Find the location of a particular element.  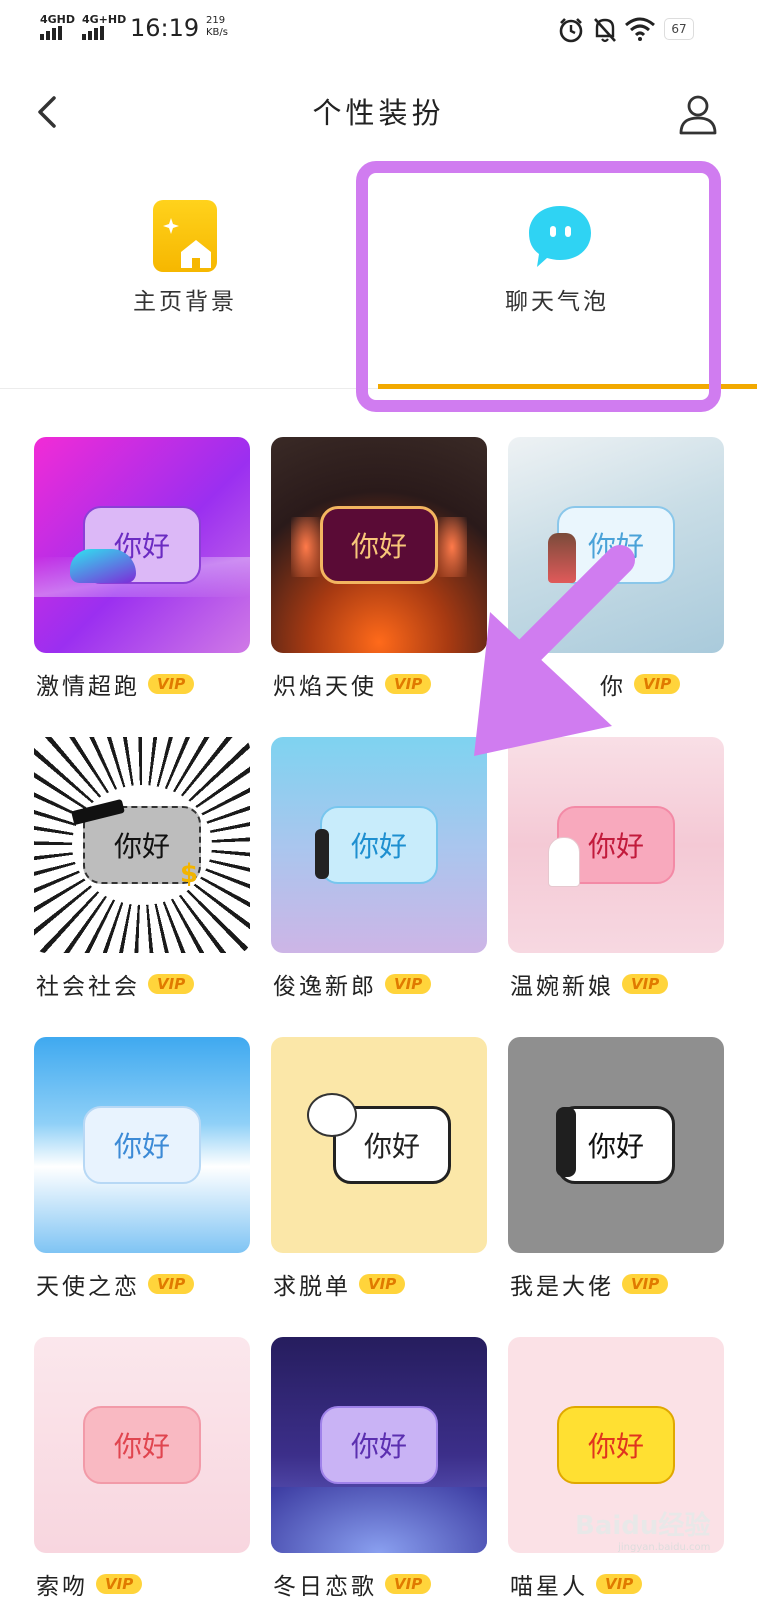

baidu-watermark: Baidu经验 jingyan.baidu.com is located at coordinates (642, 1529).